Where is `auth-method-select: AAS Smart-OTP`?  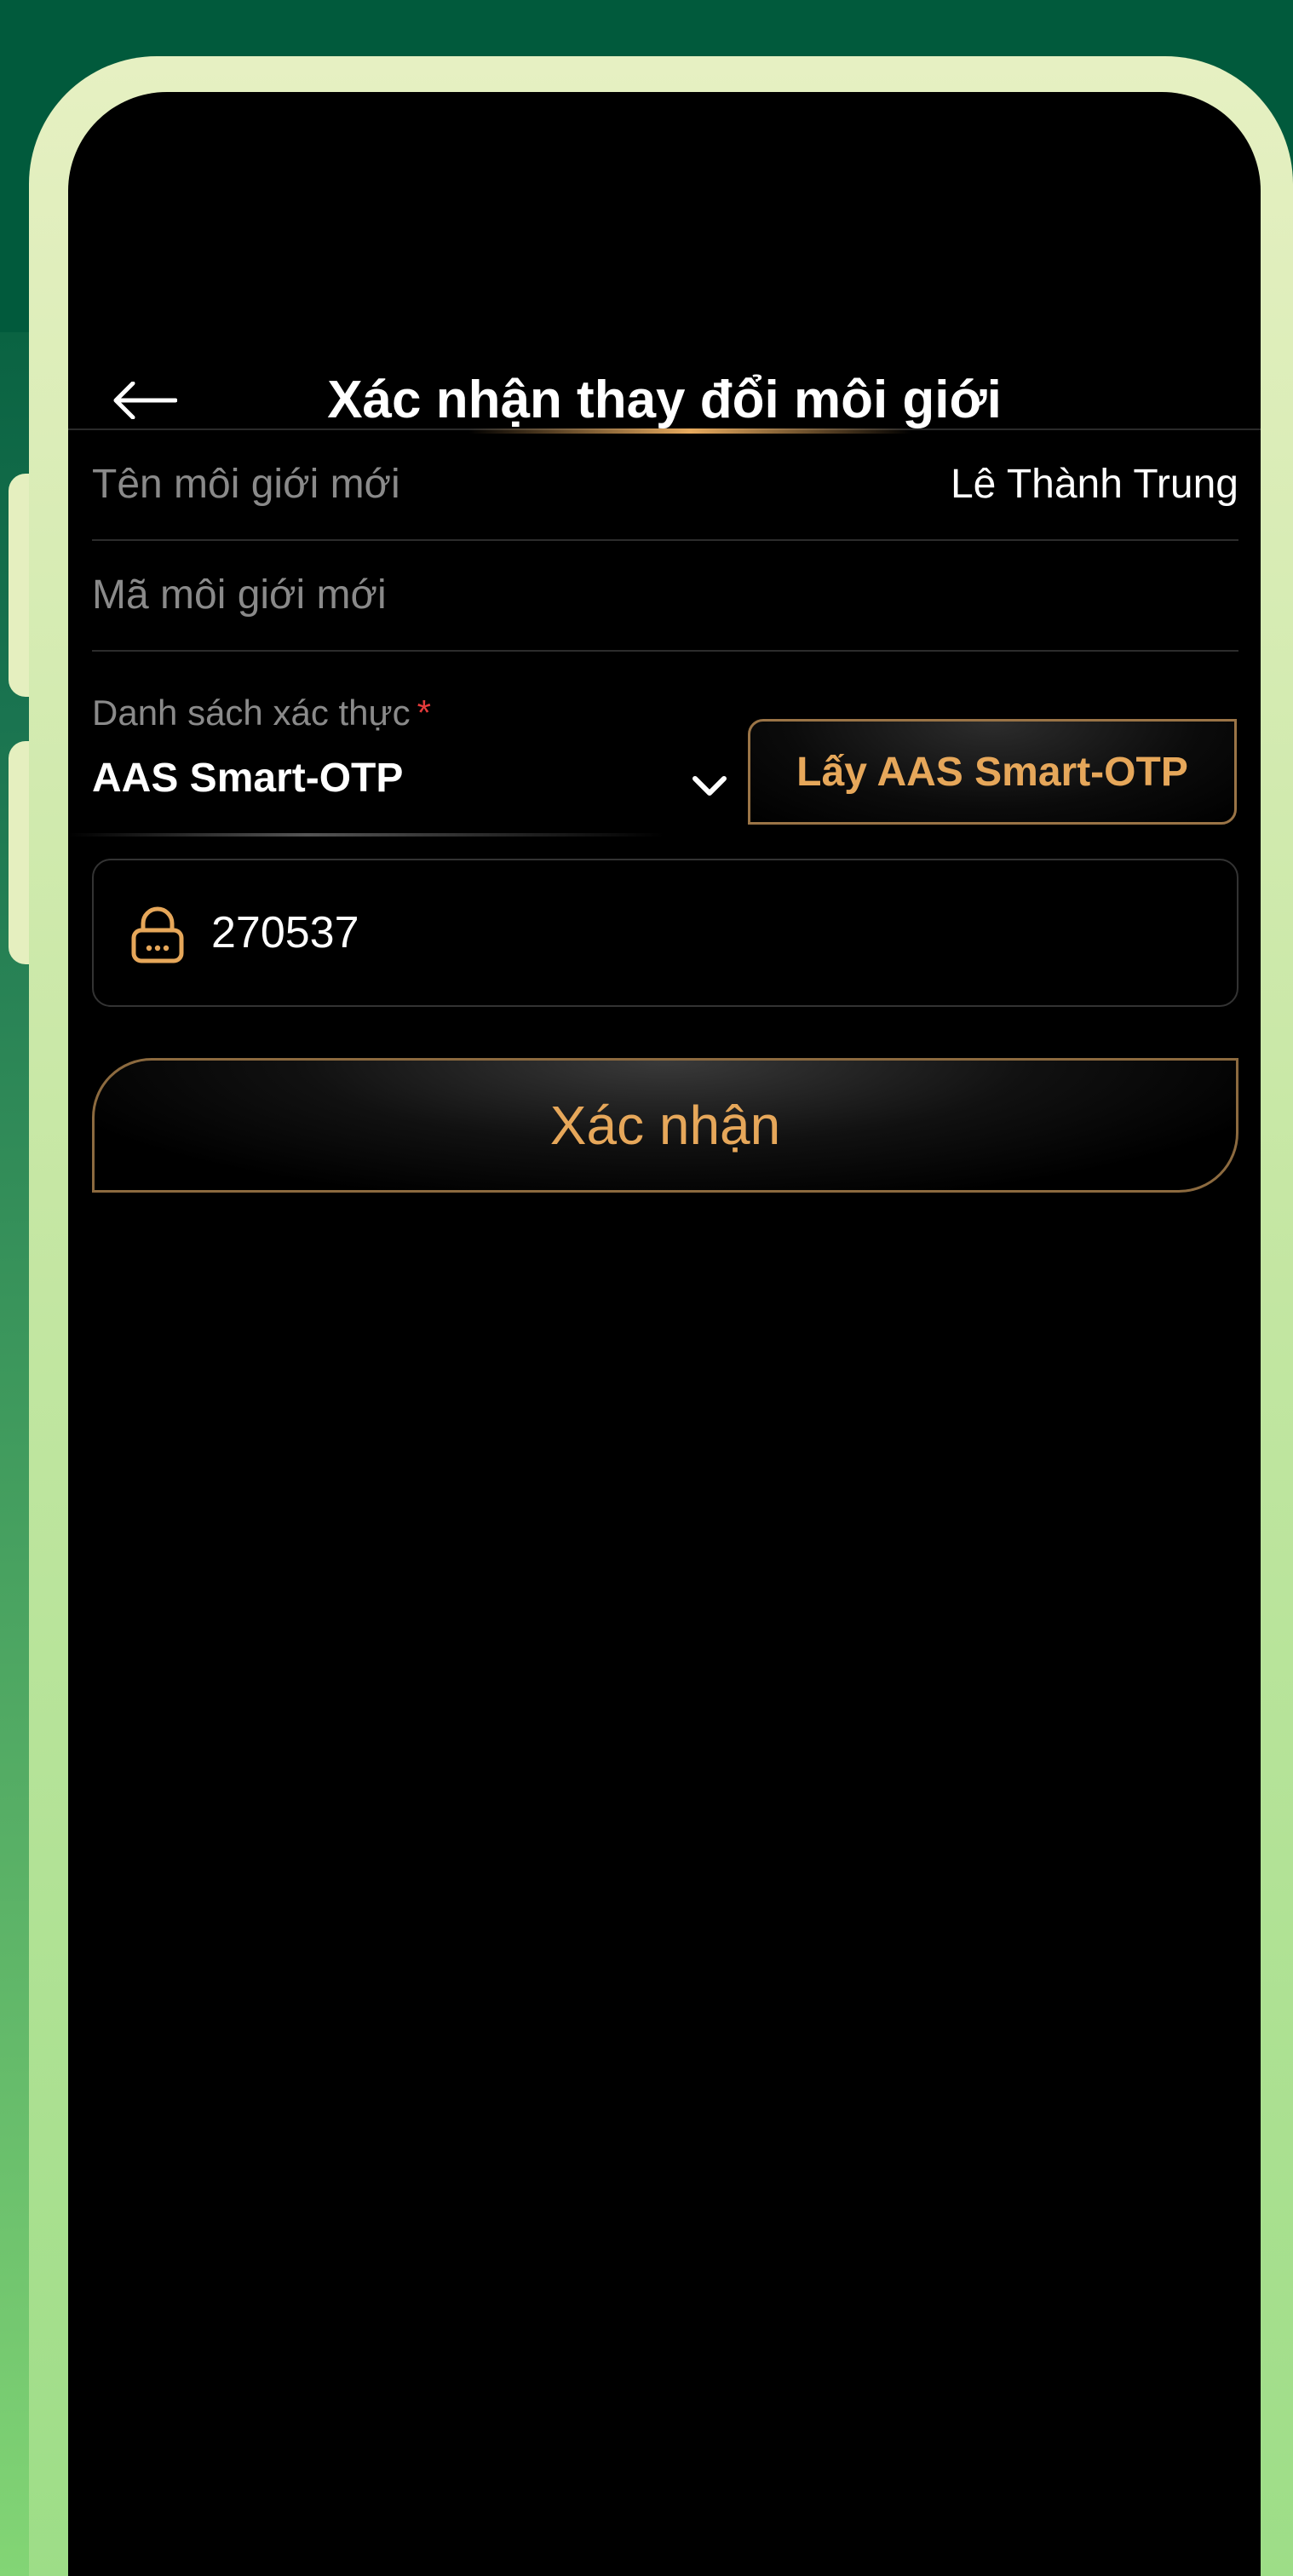 auth-method-select: AAS Smart-OTP is located at coordinates (415, 787).